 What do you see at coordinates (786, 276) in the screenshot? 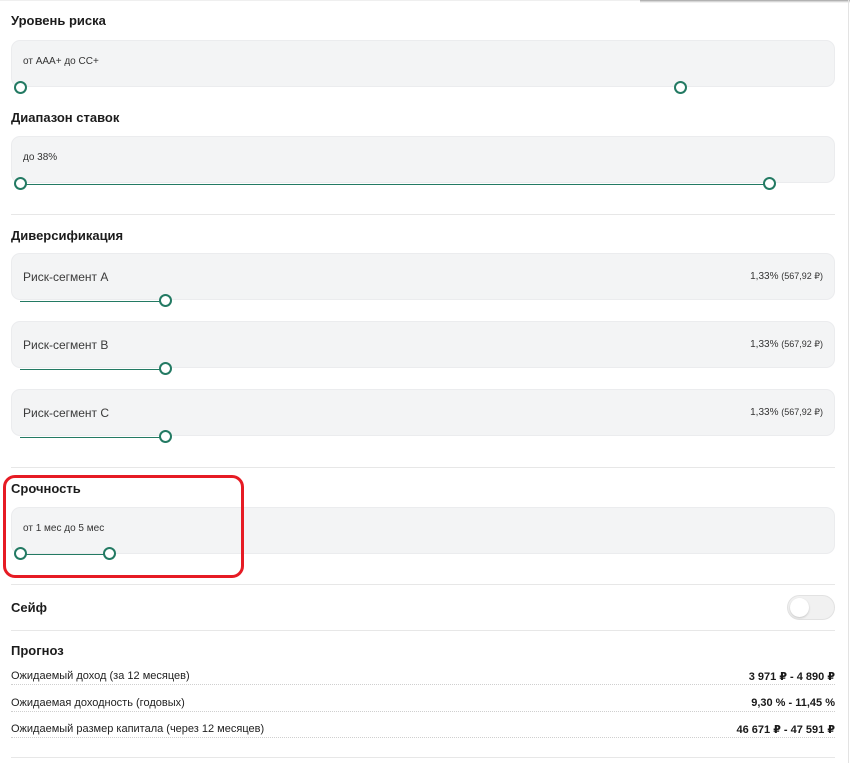
I see `segment-a-value: 1,33% (567,92 ₽)` at bounding box center [786, 276].